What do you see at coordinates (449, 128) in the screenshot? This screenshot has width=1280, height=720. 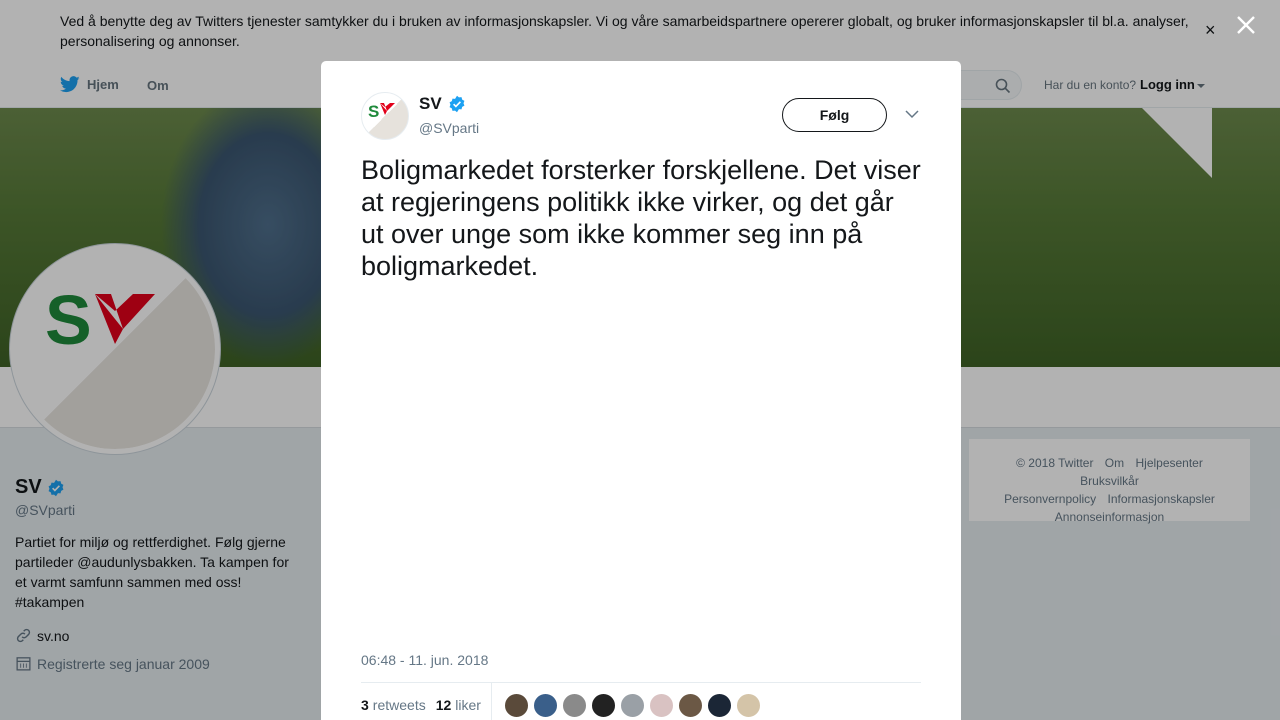 I see `tweet-author-handle: @SVparti` at bounding box center [449, 128].